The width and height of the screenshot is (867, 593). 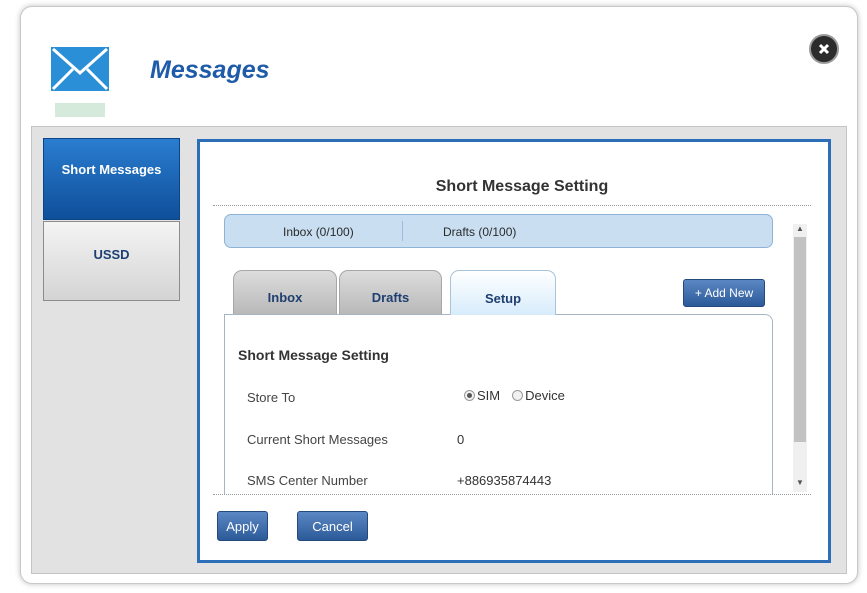 I want to click on current-messages-label: Current Short Messages, so click(x=317, y=439).